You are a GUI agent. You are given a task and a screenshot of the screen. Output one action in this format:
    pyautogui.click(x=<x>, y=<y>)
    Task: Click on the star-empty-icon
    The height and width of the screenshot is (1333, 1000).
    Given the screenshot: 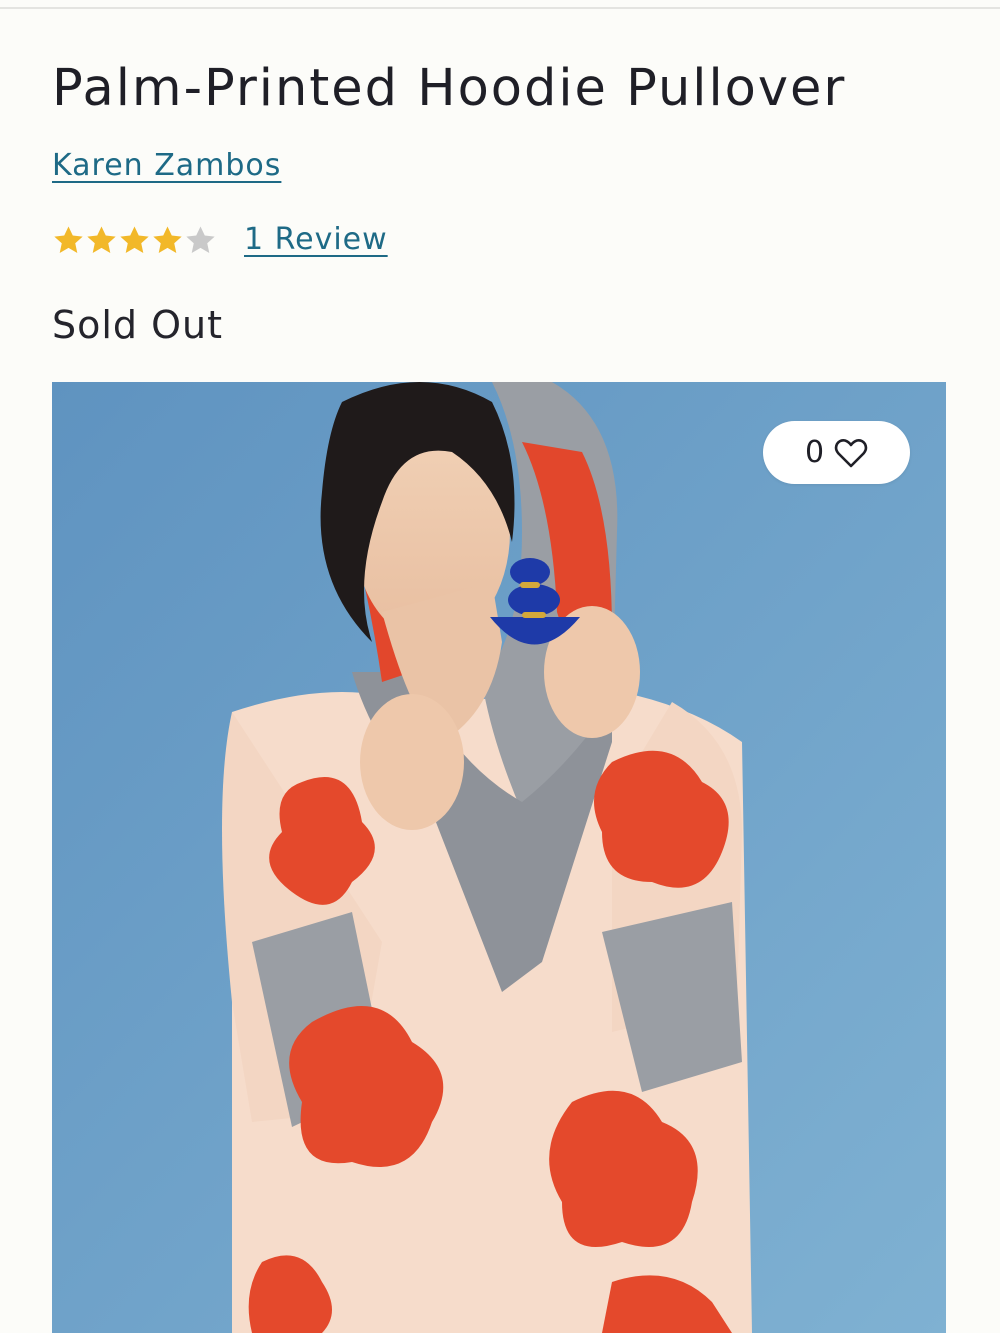 What is the action you would take?
    pyautogui.click(x=200, y=239)
    